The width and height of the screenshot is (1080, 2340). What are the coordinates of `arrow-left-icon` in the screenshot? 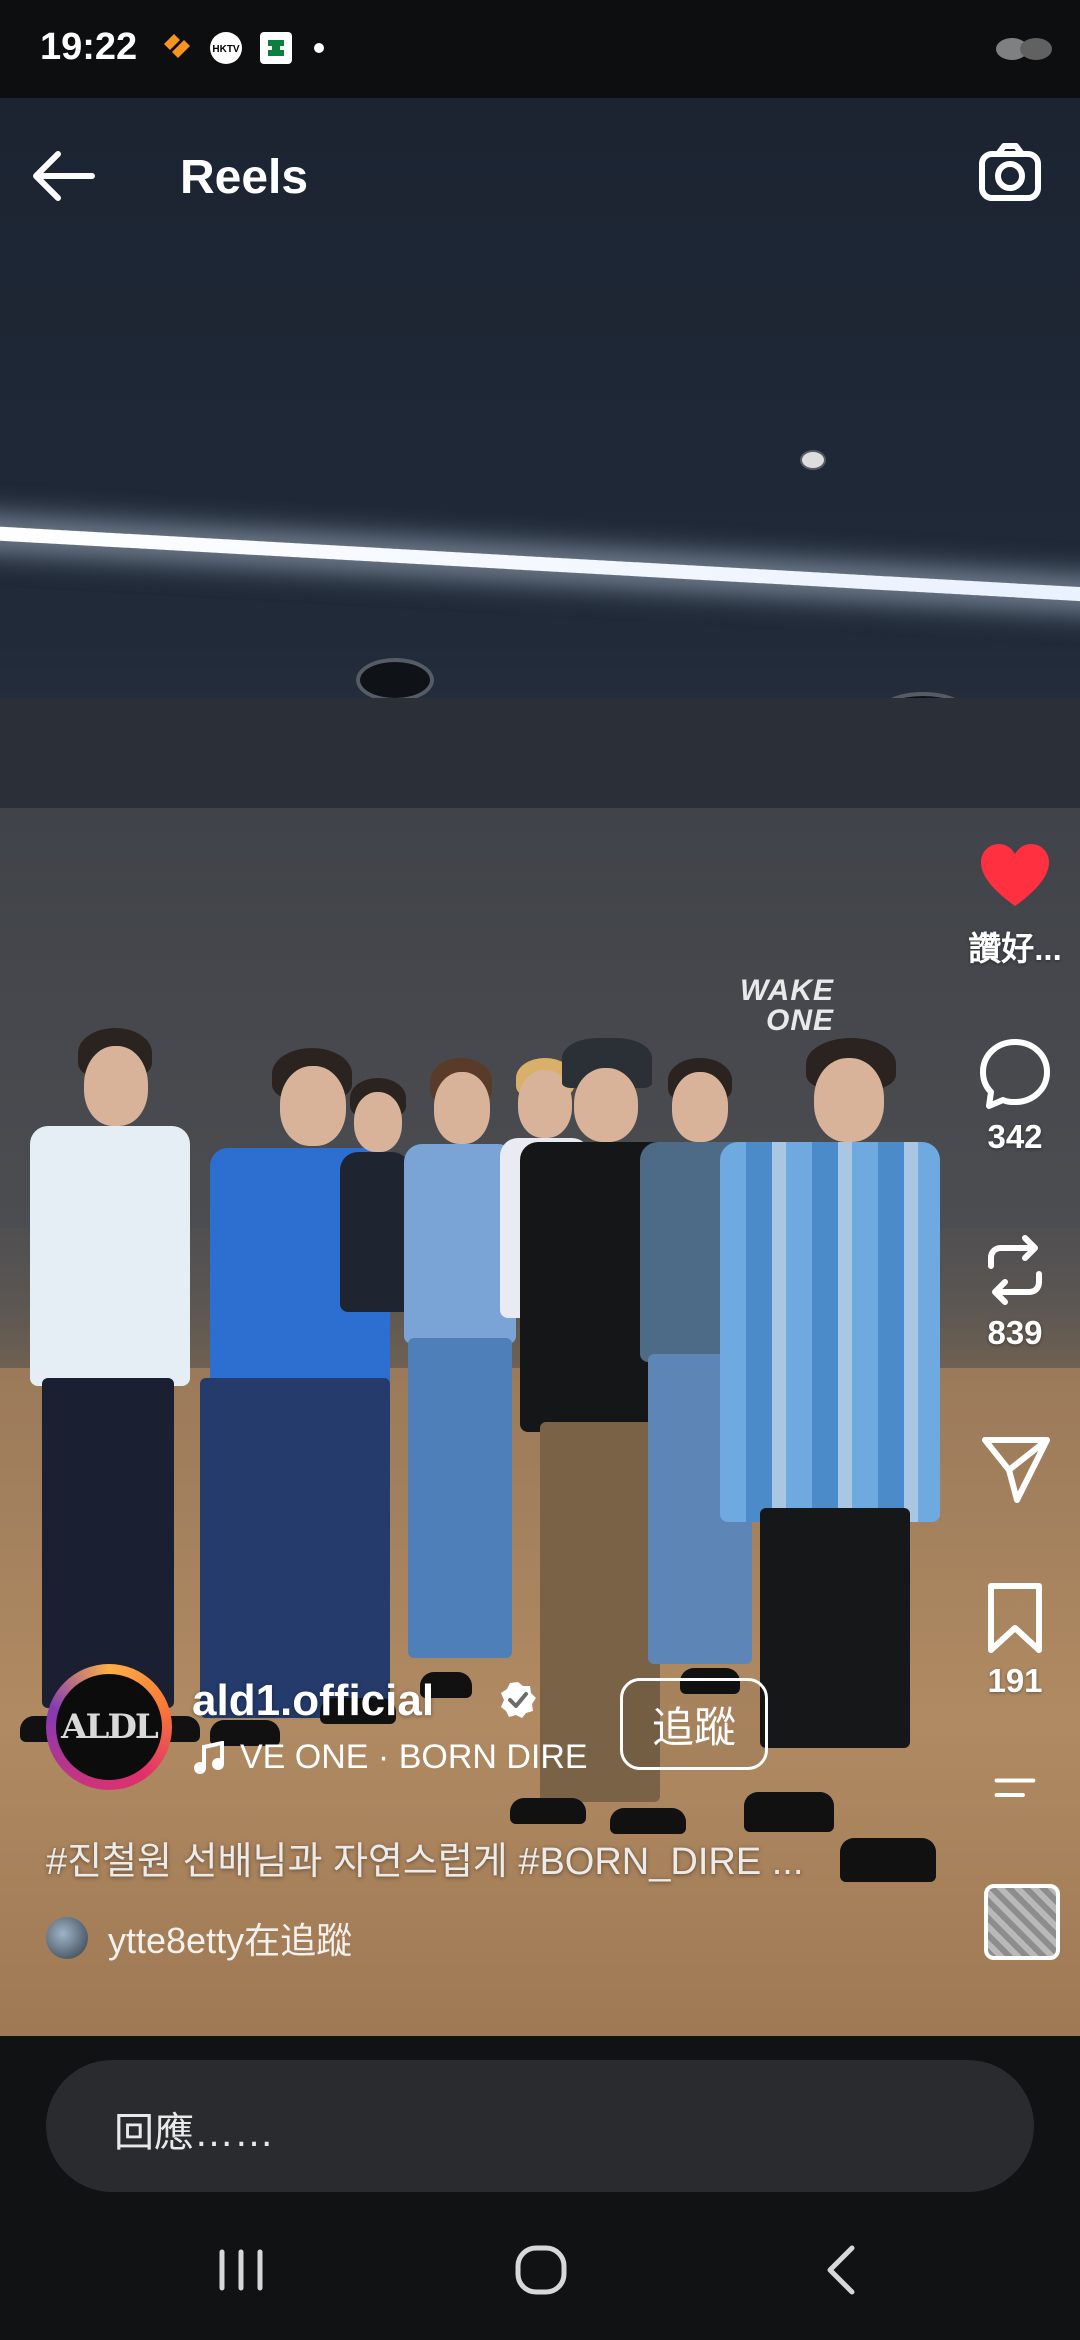 It's located at (65, 176).